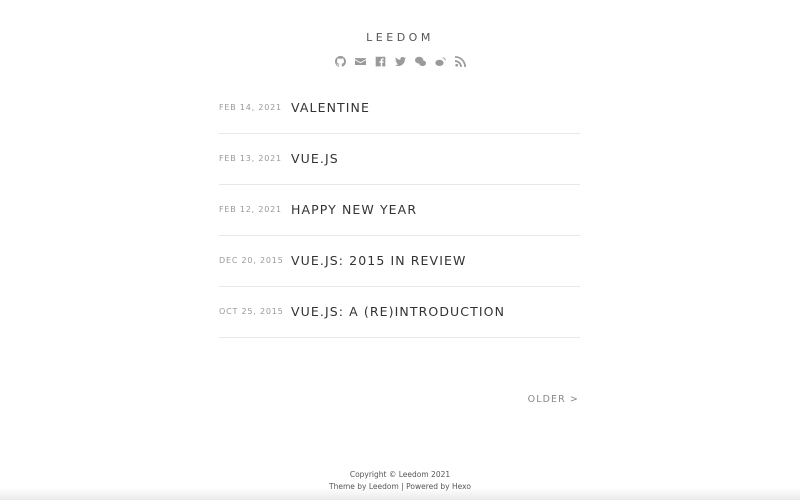  What do you see at coordinates (330, 107) in the screenshot?
I see `post-title-link: VALENTINE` at bounding box center [330, 107].